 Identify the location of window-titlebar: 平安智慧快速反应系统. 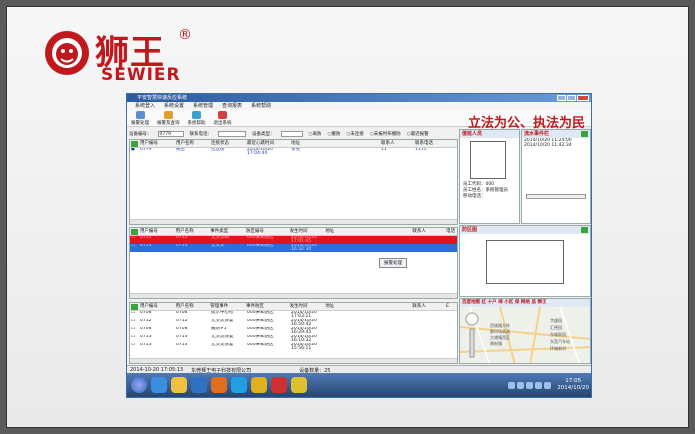
(359, 98).